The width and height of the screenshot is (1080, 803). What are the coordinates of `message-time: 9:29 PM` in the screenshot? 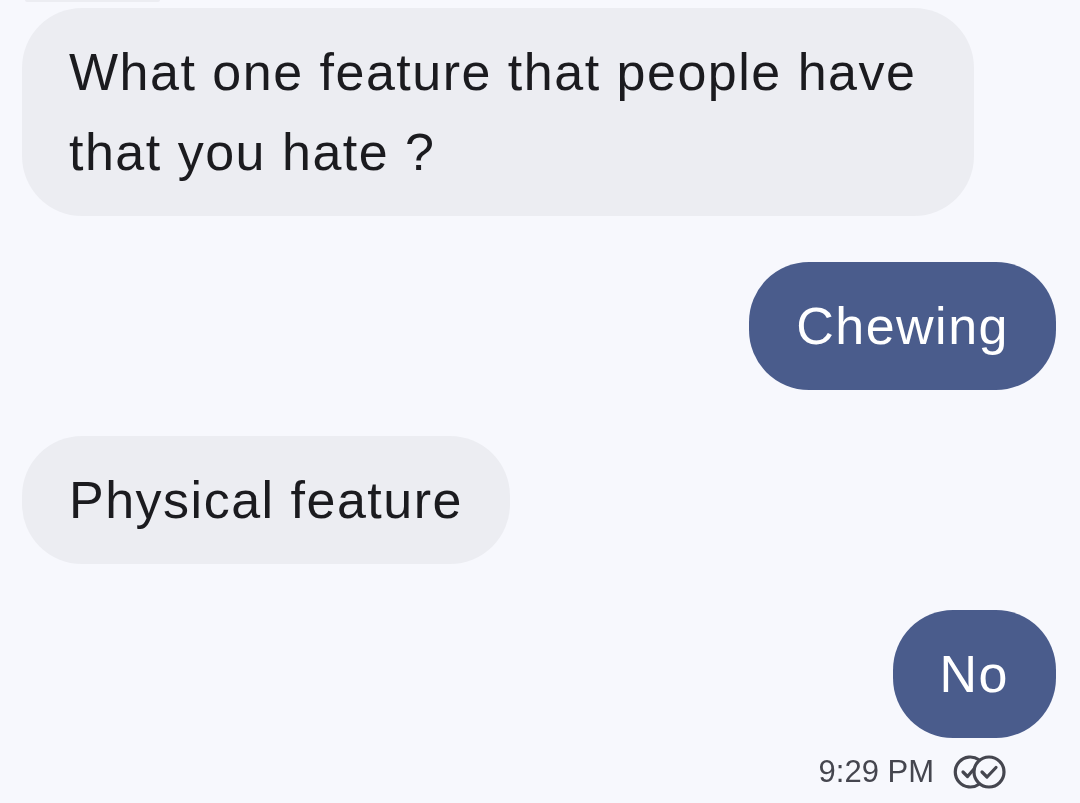 It's located at (876, 772).